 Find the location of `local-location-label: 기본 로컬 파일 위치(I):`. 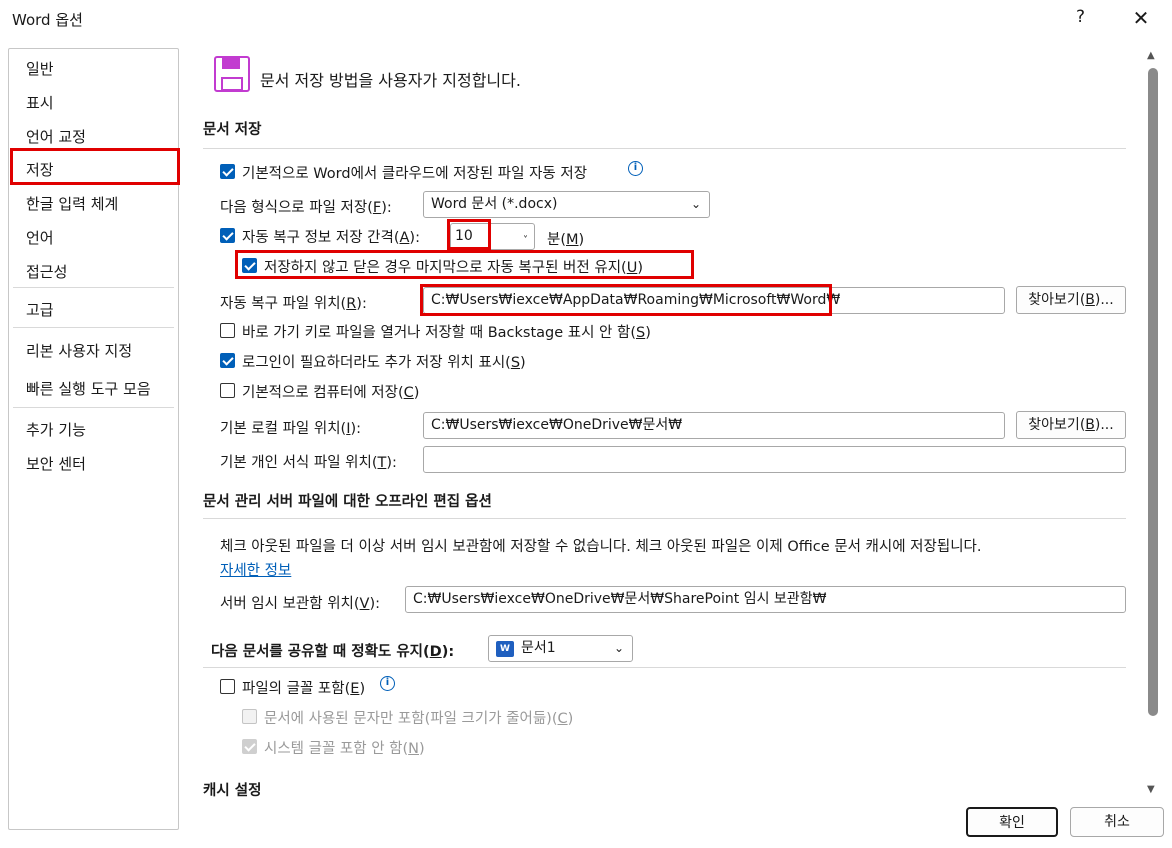

local-location-label: 기본 로컬 파일 위치(I): is located at coordinates (291, 429).